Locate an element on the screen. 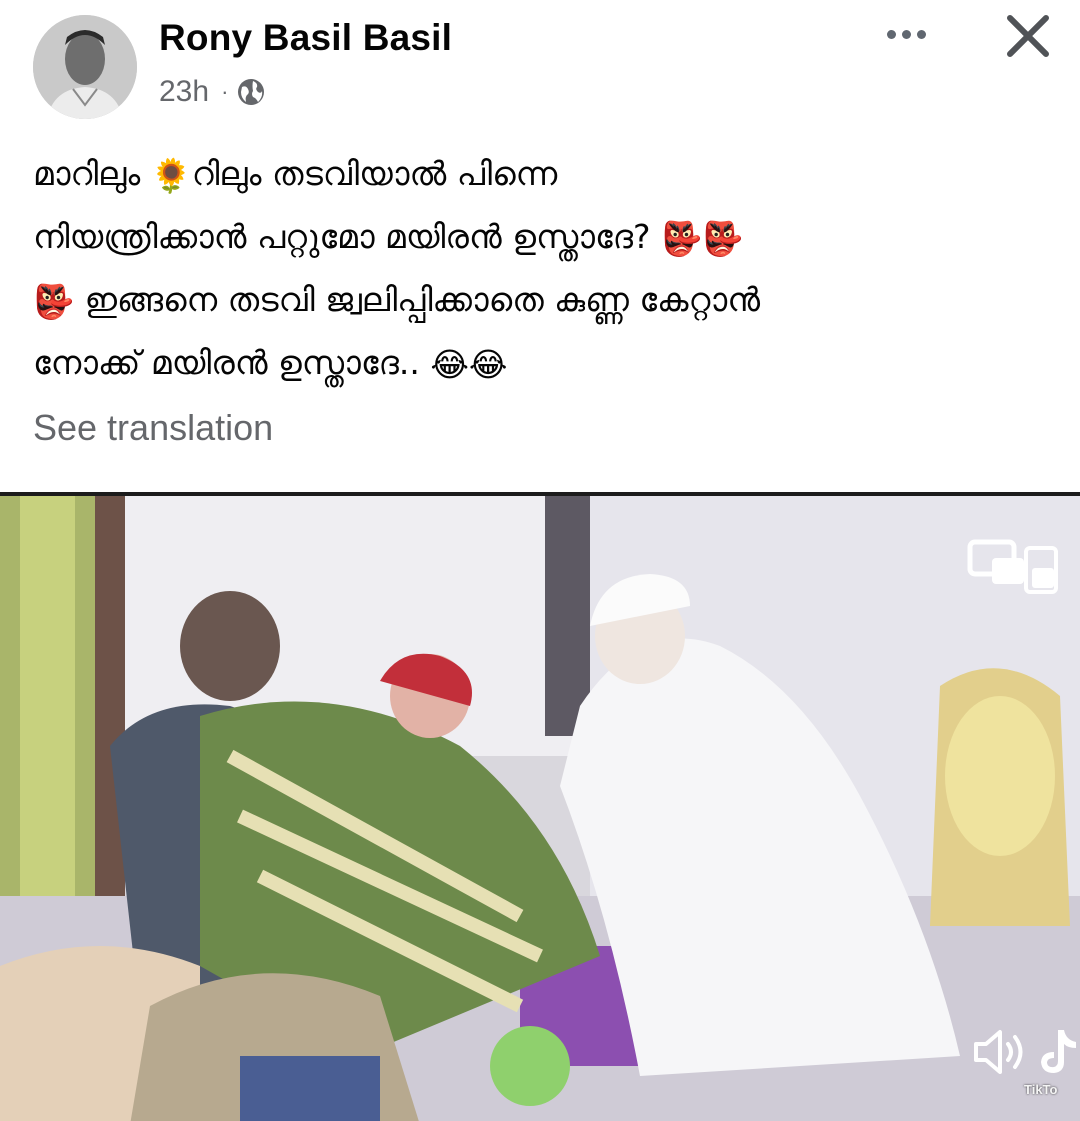  post-meta: 23h · is located at coordinates (212, 92).